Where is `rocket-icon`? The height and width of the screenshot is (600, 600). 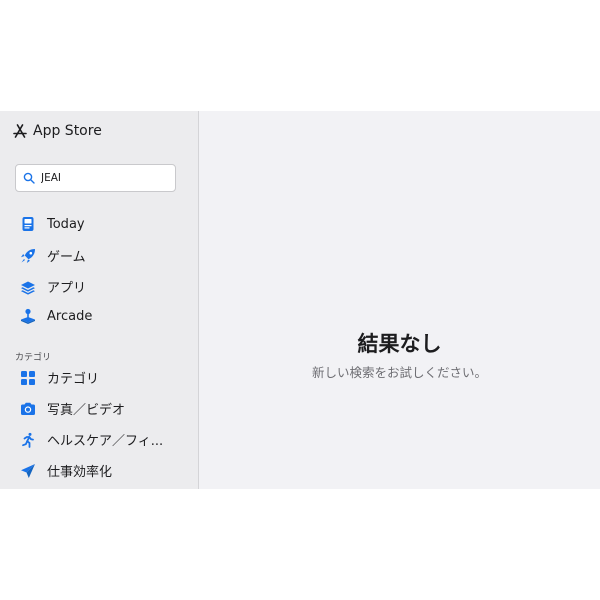 rocket-icon is located at coordinates (28, 256).